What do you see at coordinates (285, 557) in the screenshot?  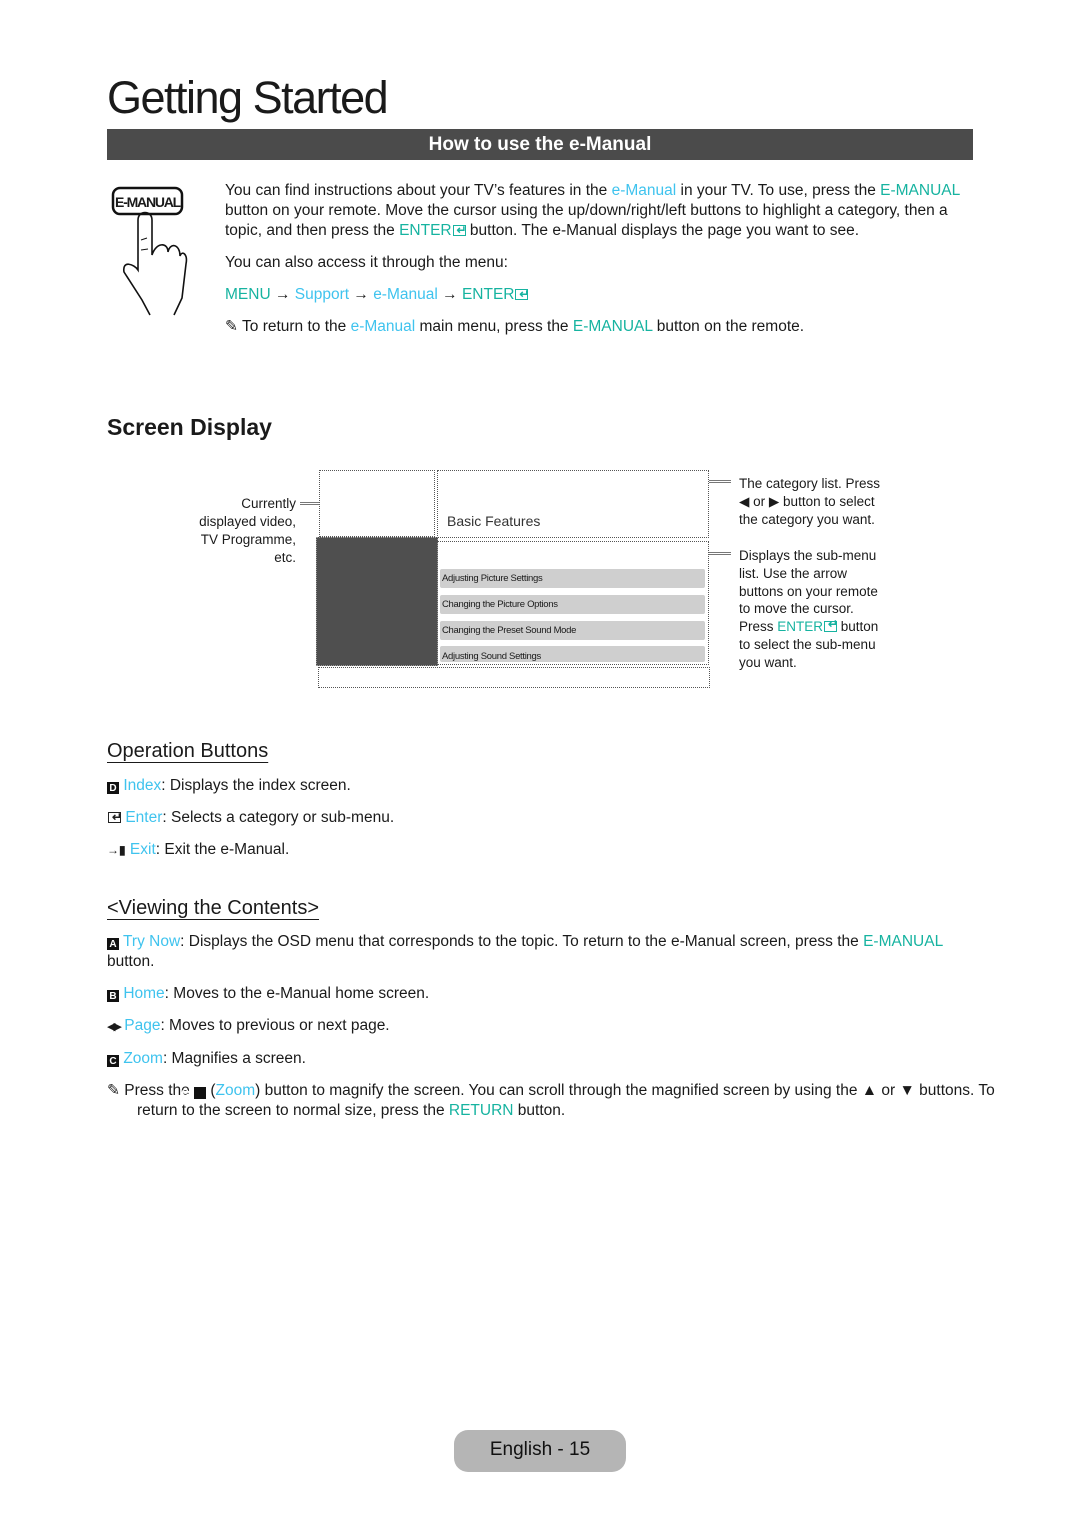 I see `video-callout-line: etc.` at bounding box center [285, 557].